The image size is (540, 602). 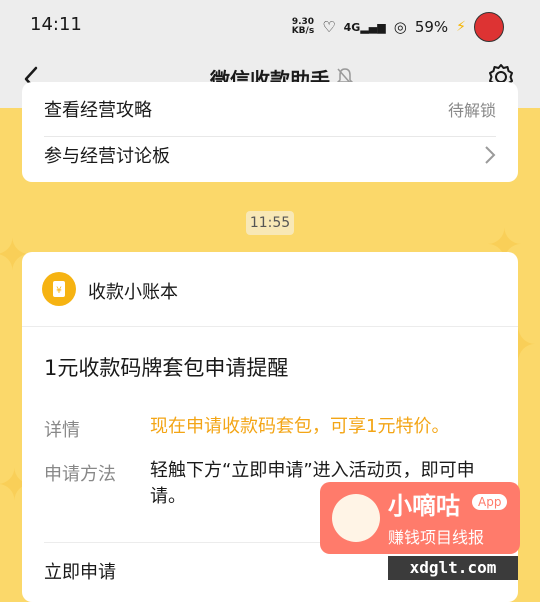 What do you see at coordinates (431, 27) in the screenshot?
I see `battery-percent: 59%` at bounding box center [431, 27].